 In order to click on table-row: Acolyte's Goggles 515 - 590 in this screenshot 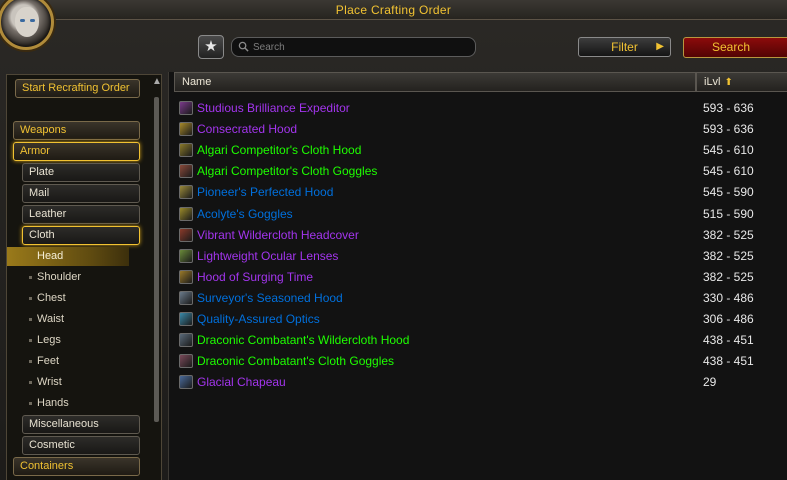, I will do `click(480, 214)`.